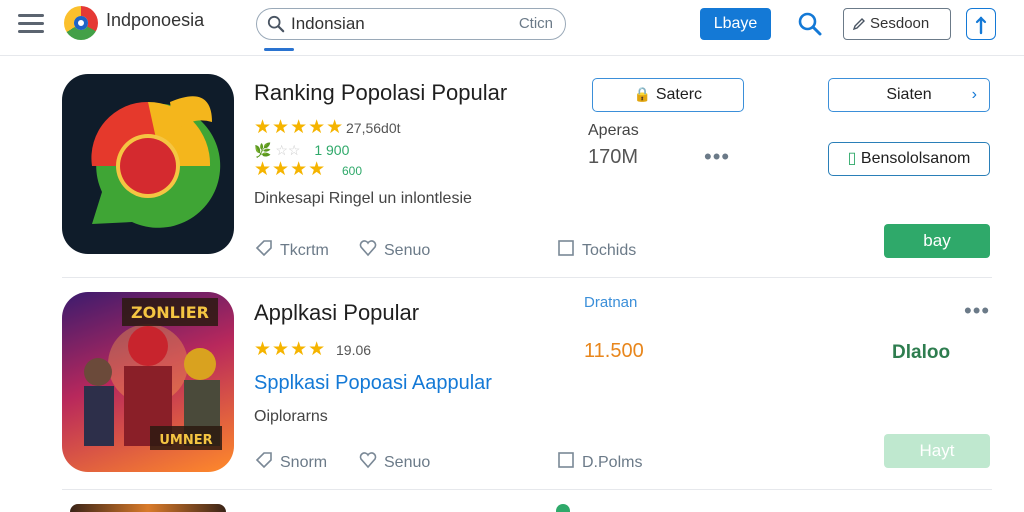 The width and height of the screenshot is (1024, 512). Describe the element at coordinates (336, 313) in the screenshot. I see `app-title: Applkasi Popular` at that location.